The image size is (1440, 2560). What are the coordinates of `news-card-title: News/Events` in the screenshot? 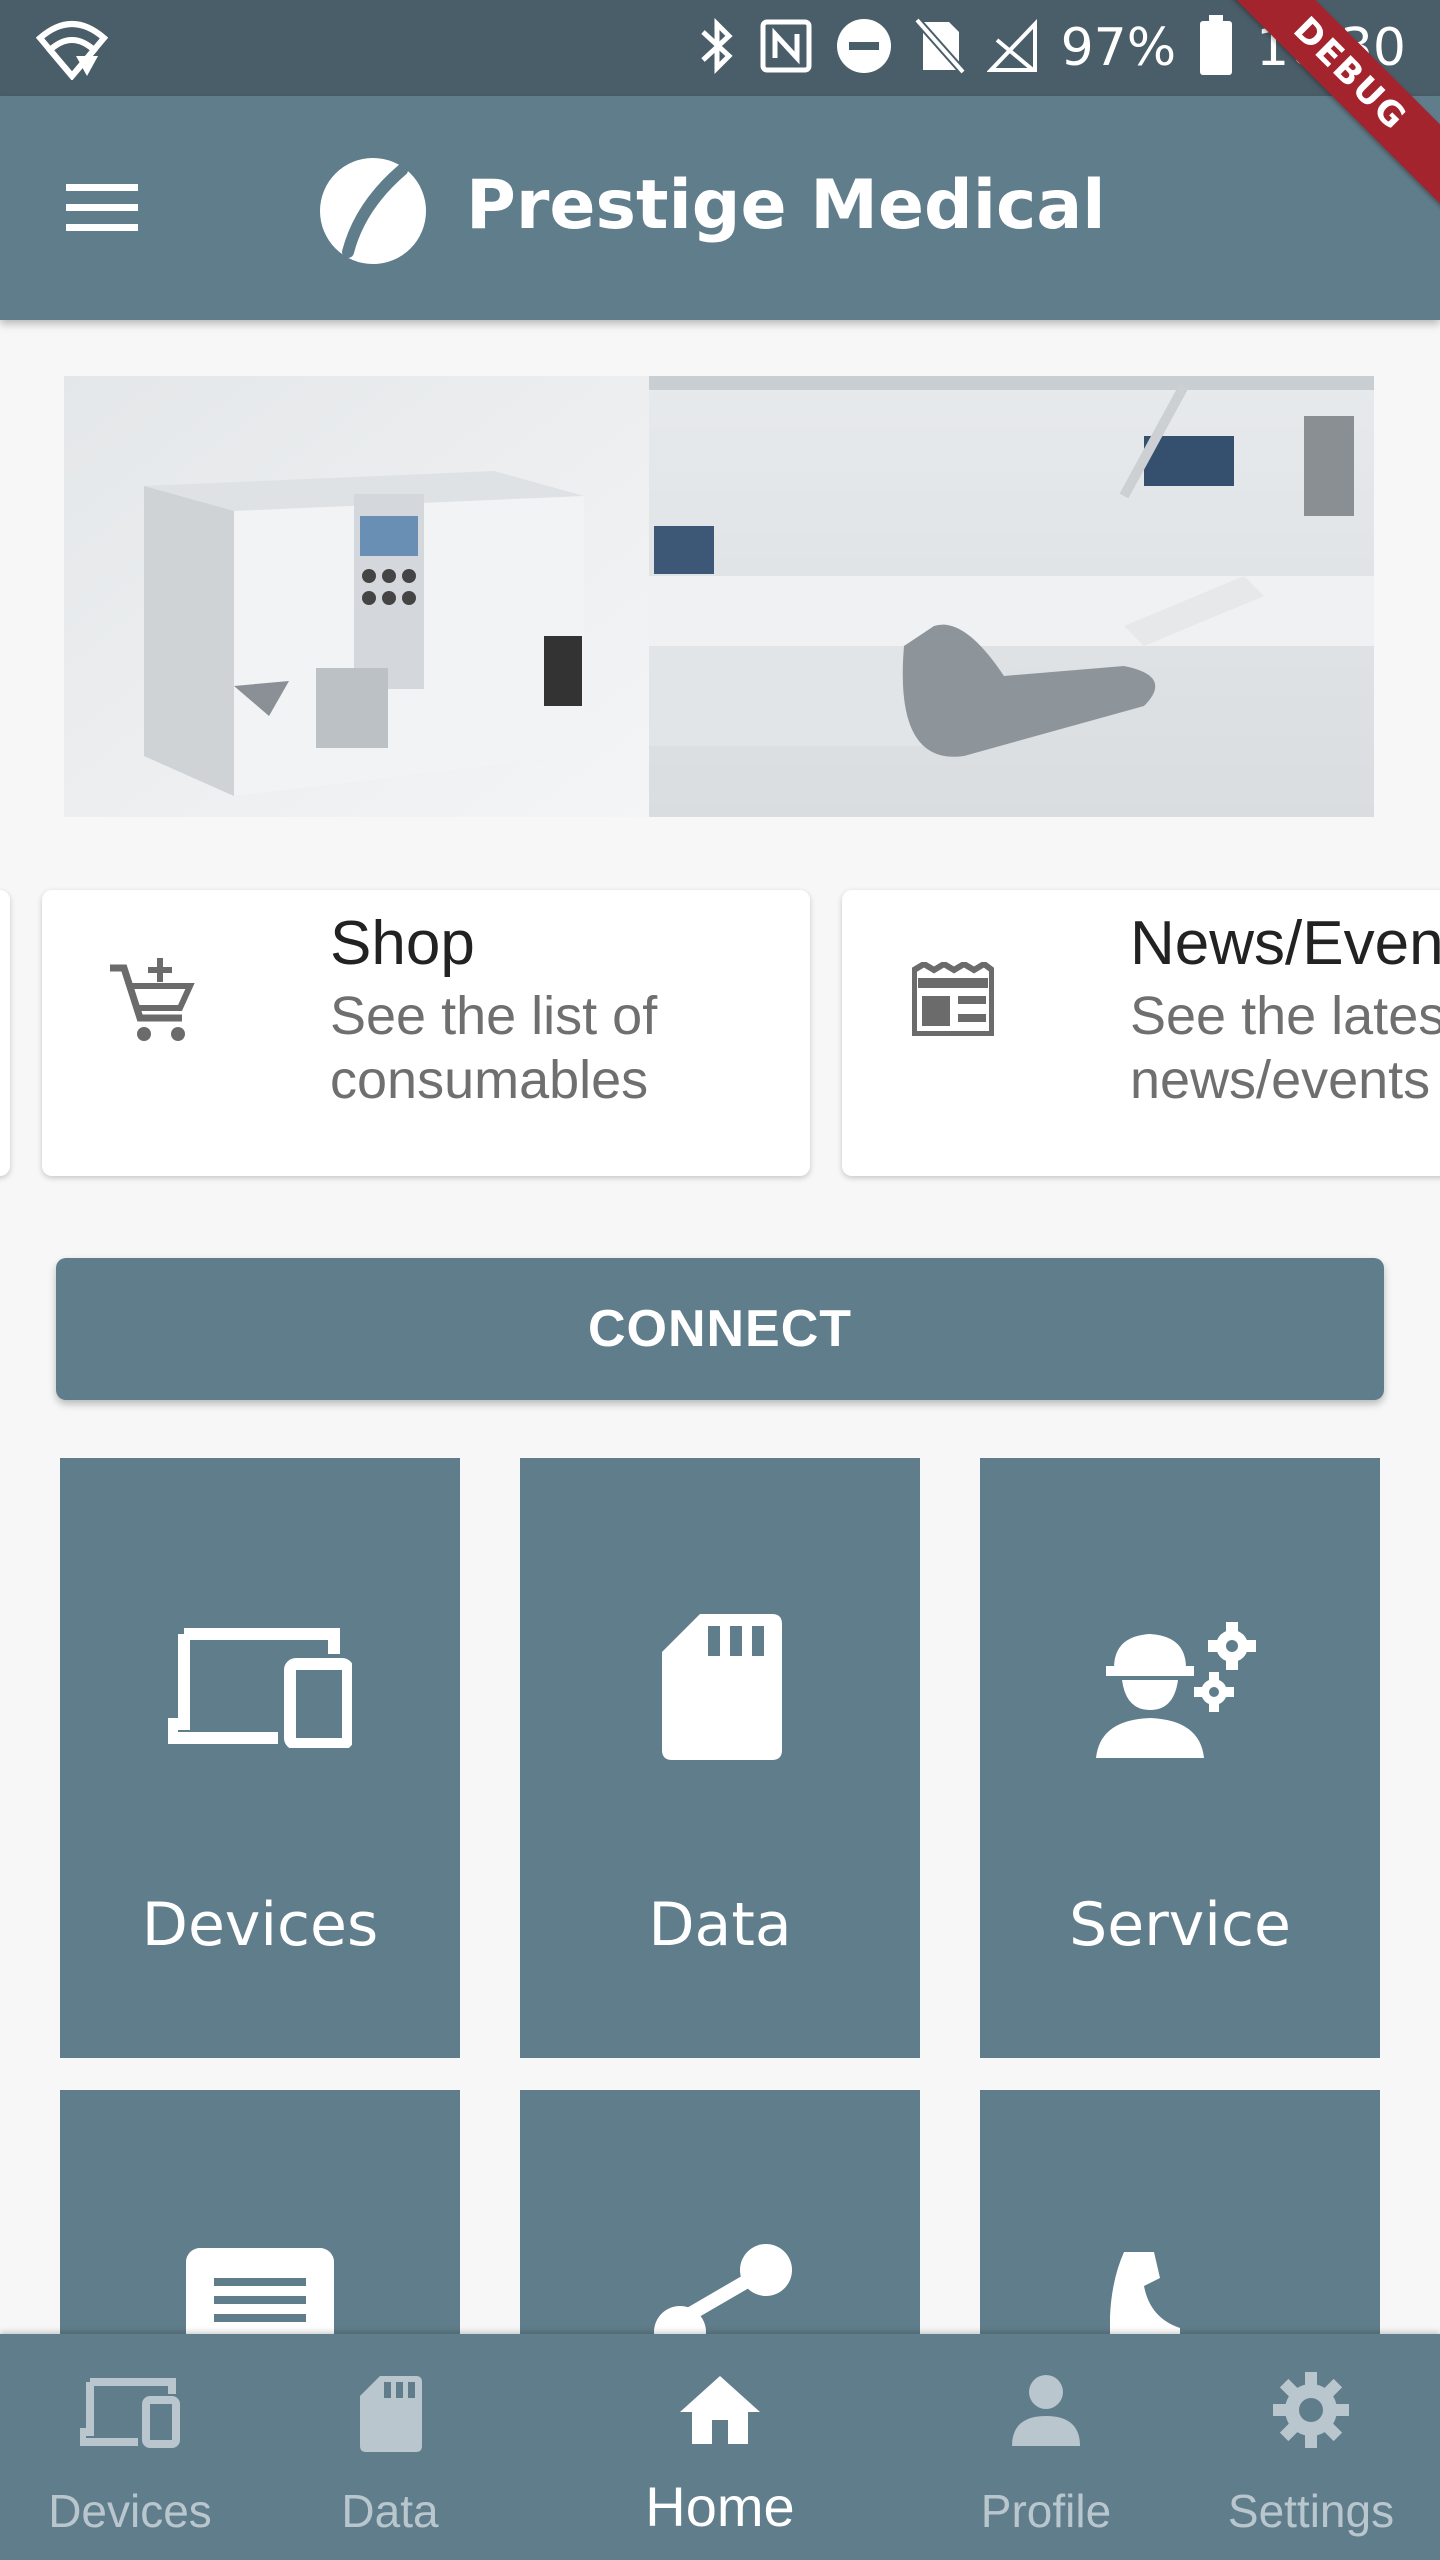 It's located at (1285, 943).